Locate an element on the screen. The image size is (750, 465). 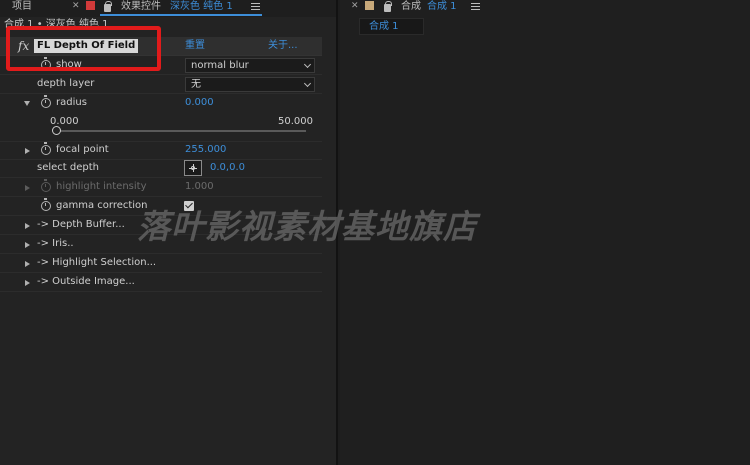
property-label: radius is located at coordinates (71, 102).